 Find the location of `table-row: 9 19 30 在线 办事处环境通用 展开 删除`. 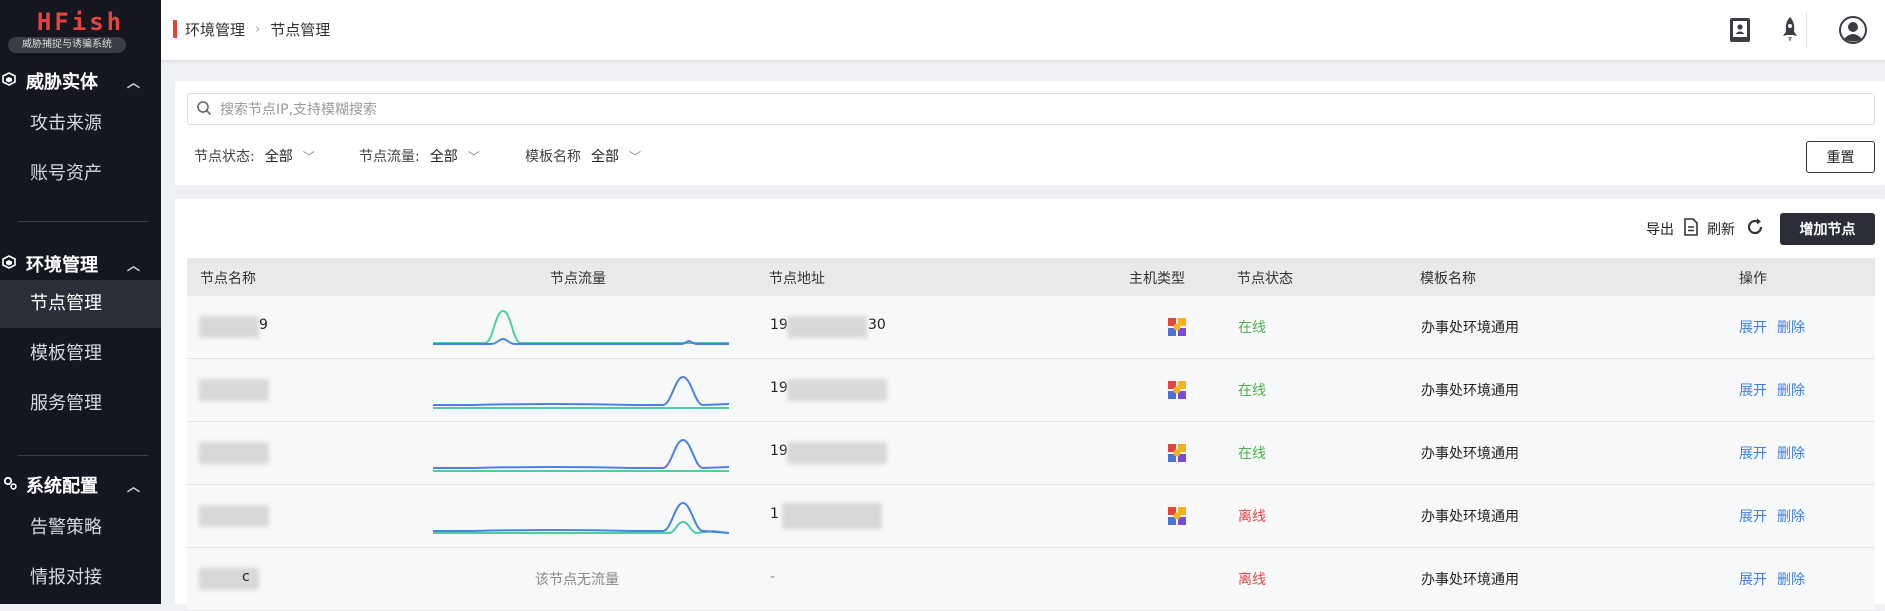

table-row: 9 19 30 在线 办事处环境通用 展开 删除 is located at coordinates (1031, 327).